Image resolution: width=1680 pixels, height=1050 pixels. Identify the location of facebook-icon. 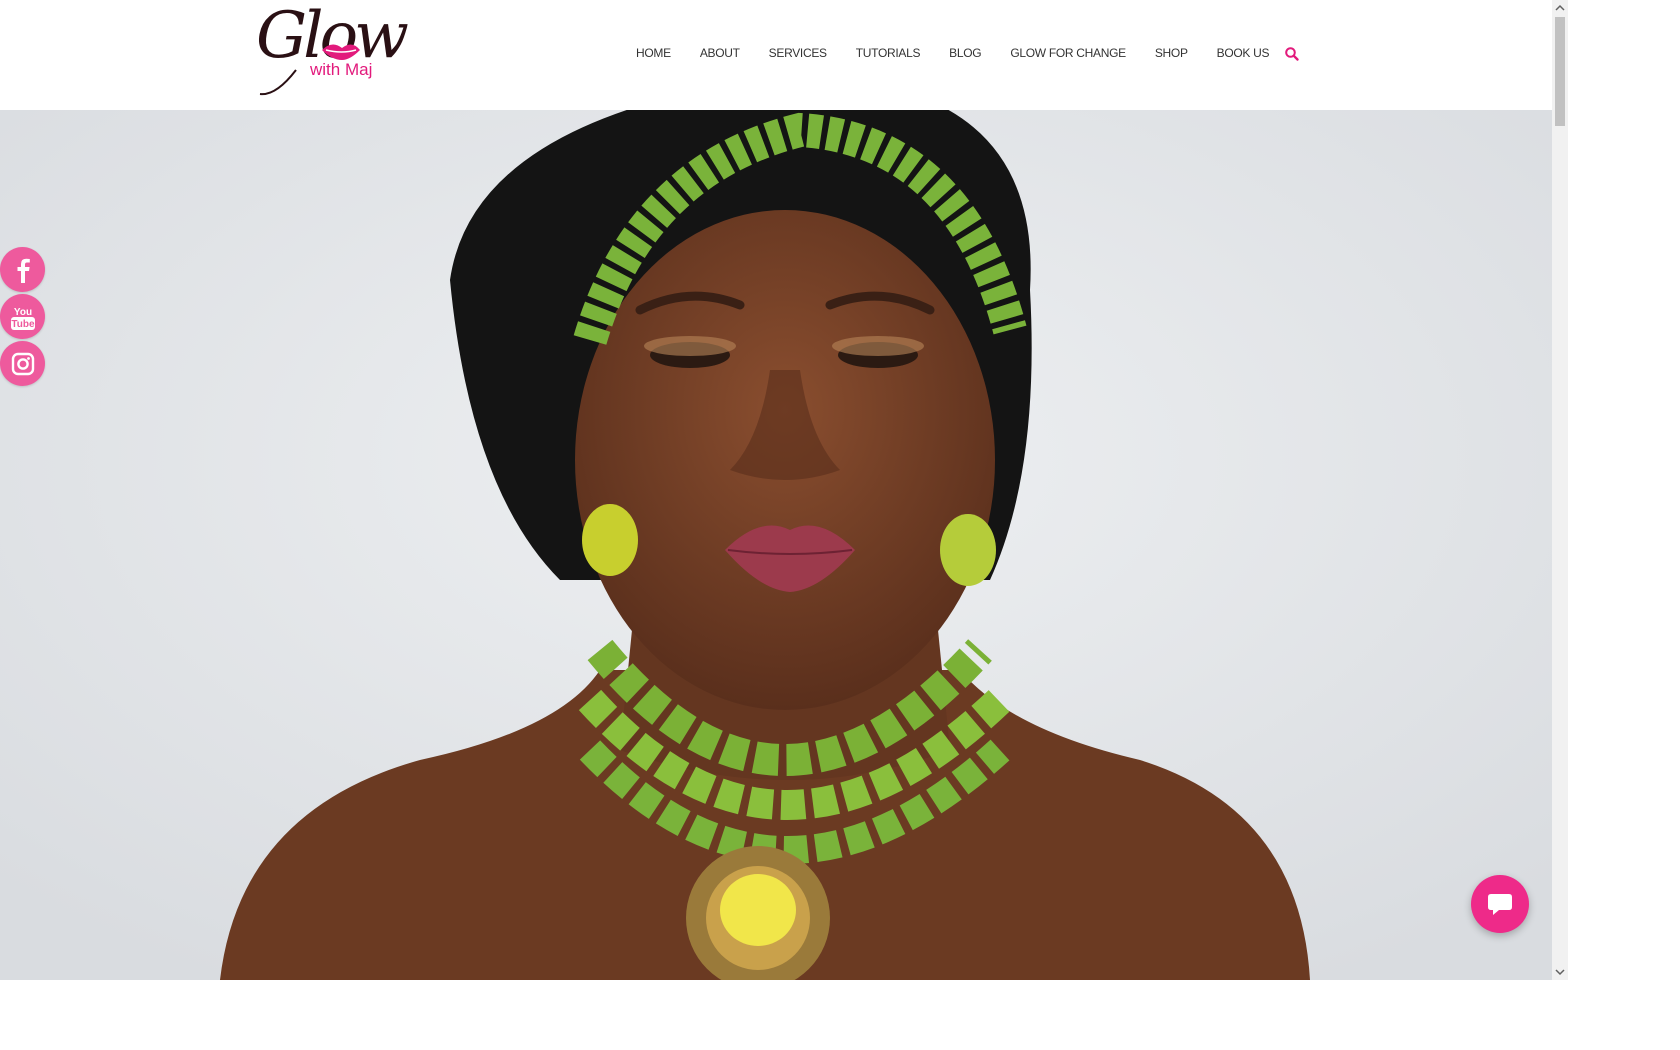
(23, 270).